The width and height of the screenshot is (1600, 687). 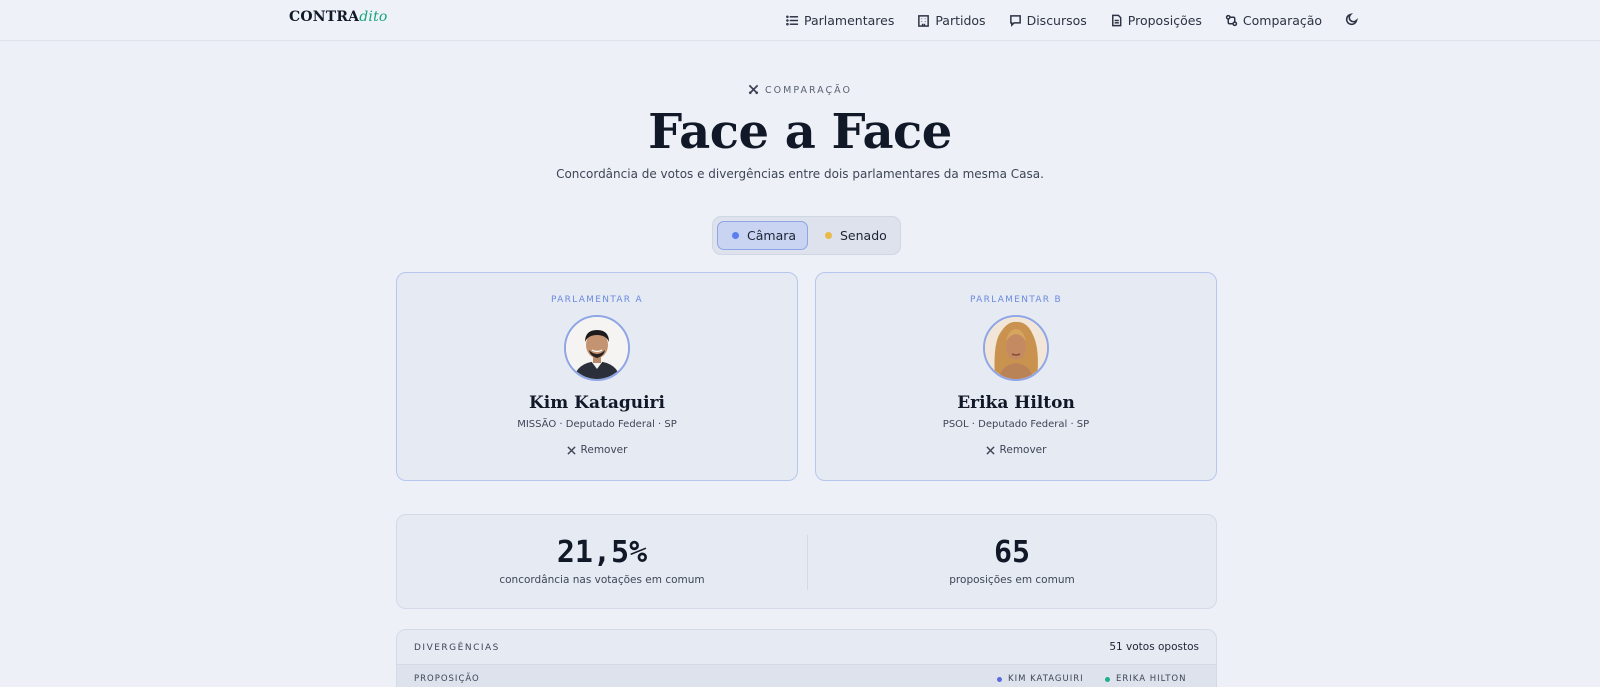 I want to click on portrait-woman-icon, so click(x=1016, y=348).